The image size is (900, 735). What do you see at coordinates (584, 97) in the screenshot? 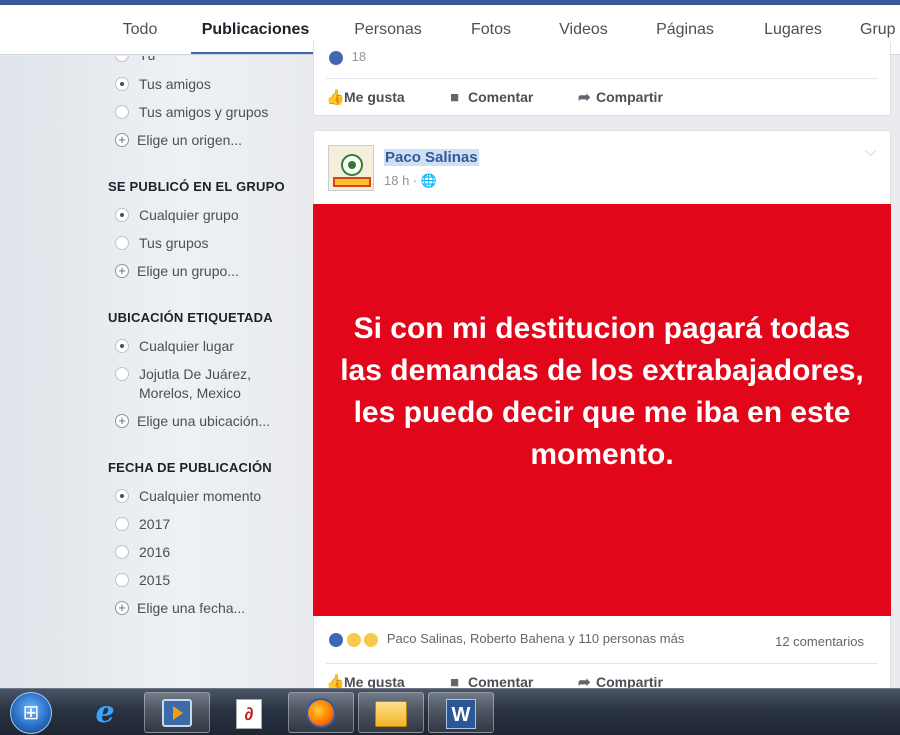
I see `share-arrow-icon: ➦` at bounding box center [584, 97].